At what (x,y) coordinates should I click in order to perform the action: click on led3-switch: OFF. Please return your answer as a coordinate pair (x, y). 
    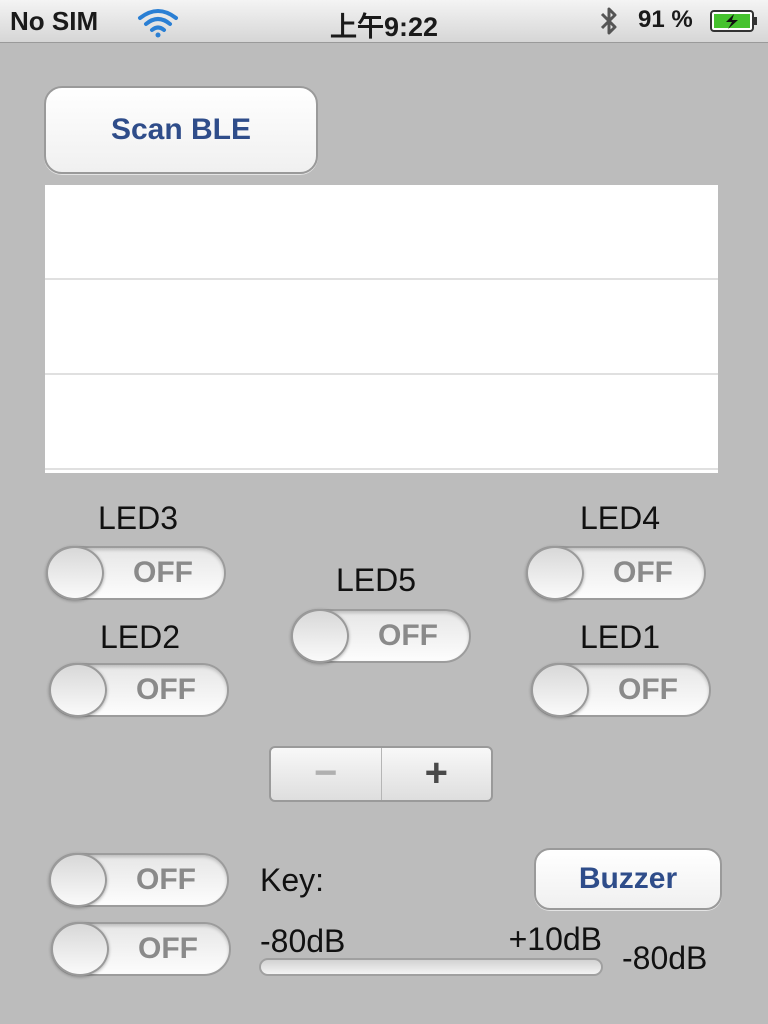
    Looking at the image, I should click on (136, 573).